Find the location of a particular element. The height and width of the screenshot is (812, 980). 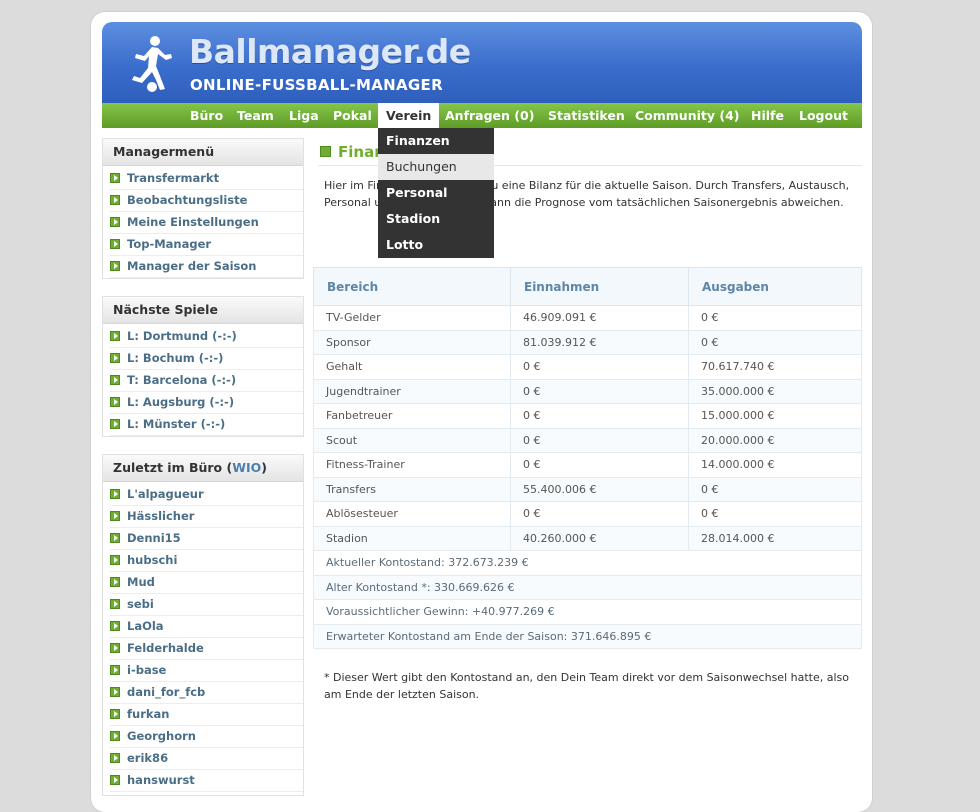

recent-user-item: Georghorn is located at coordinates (206, 737).